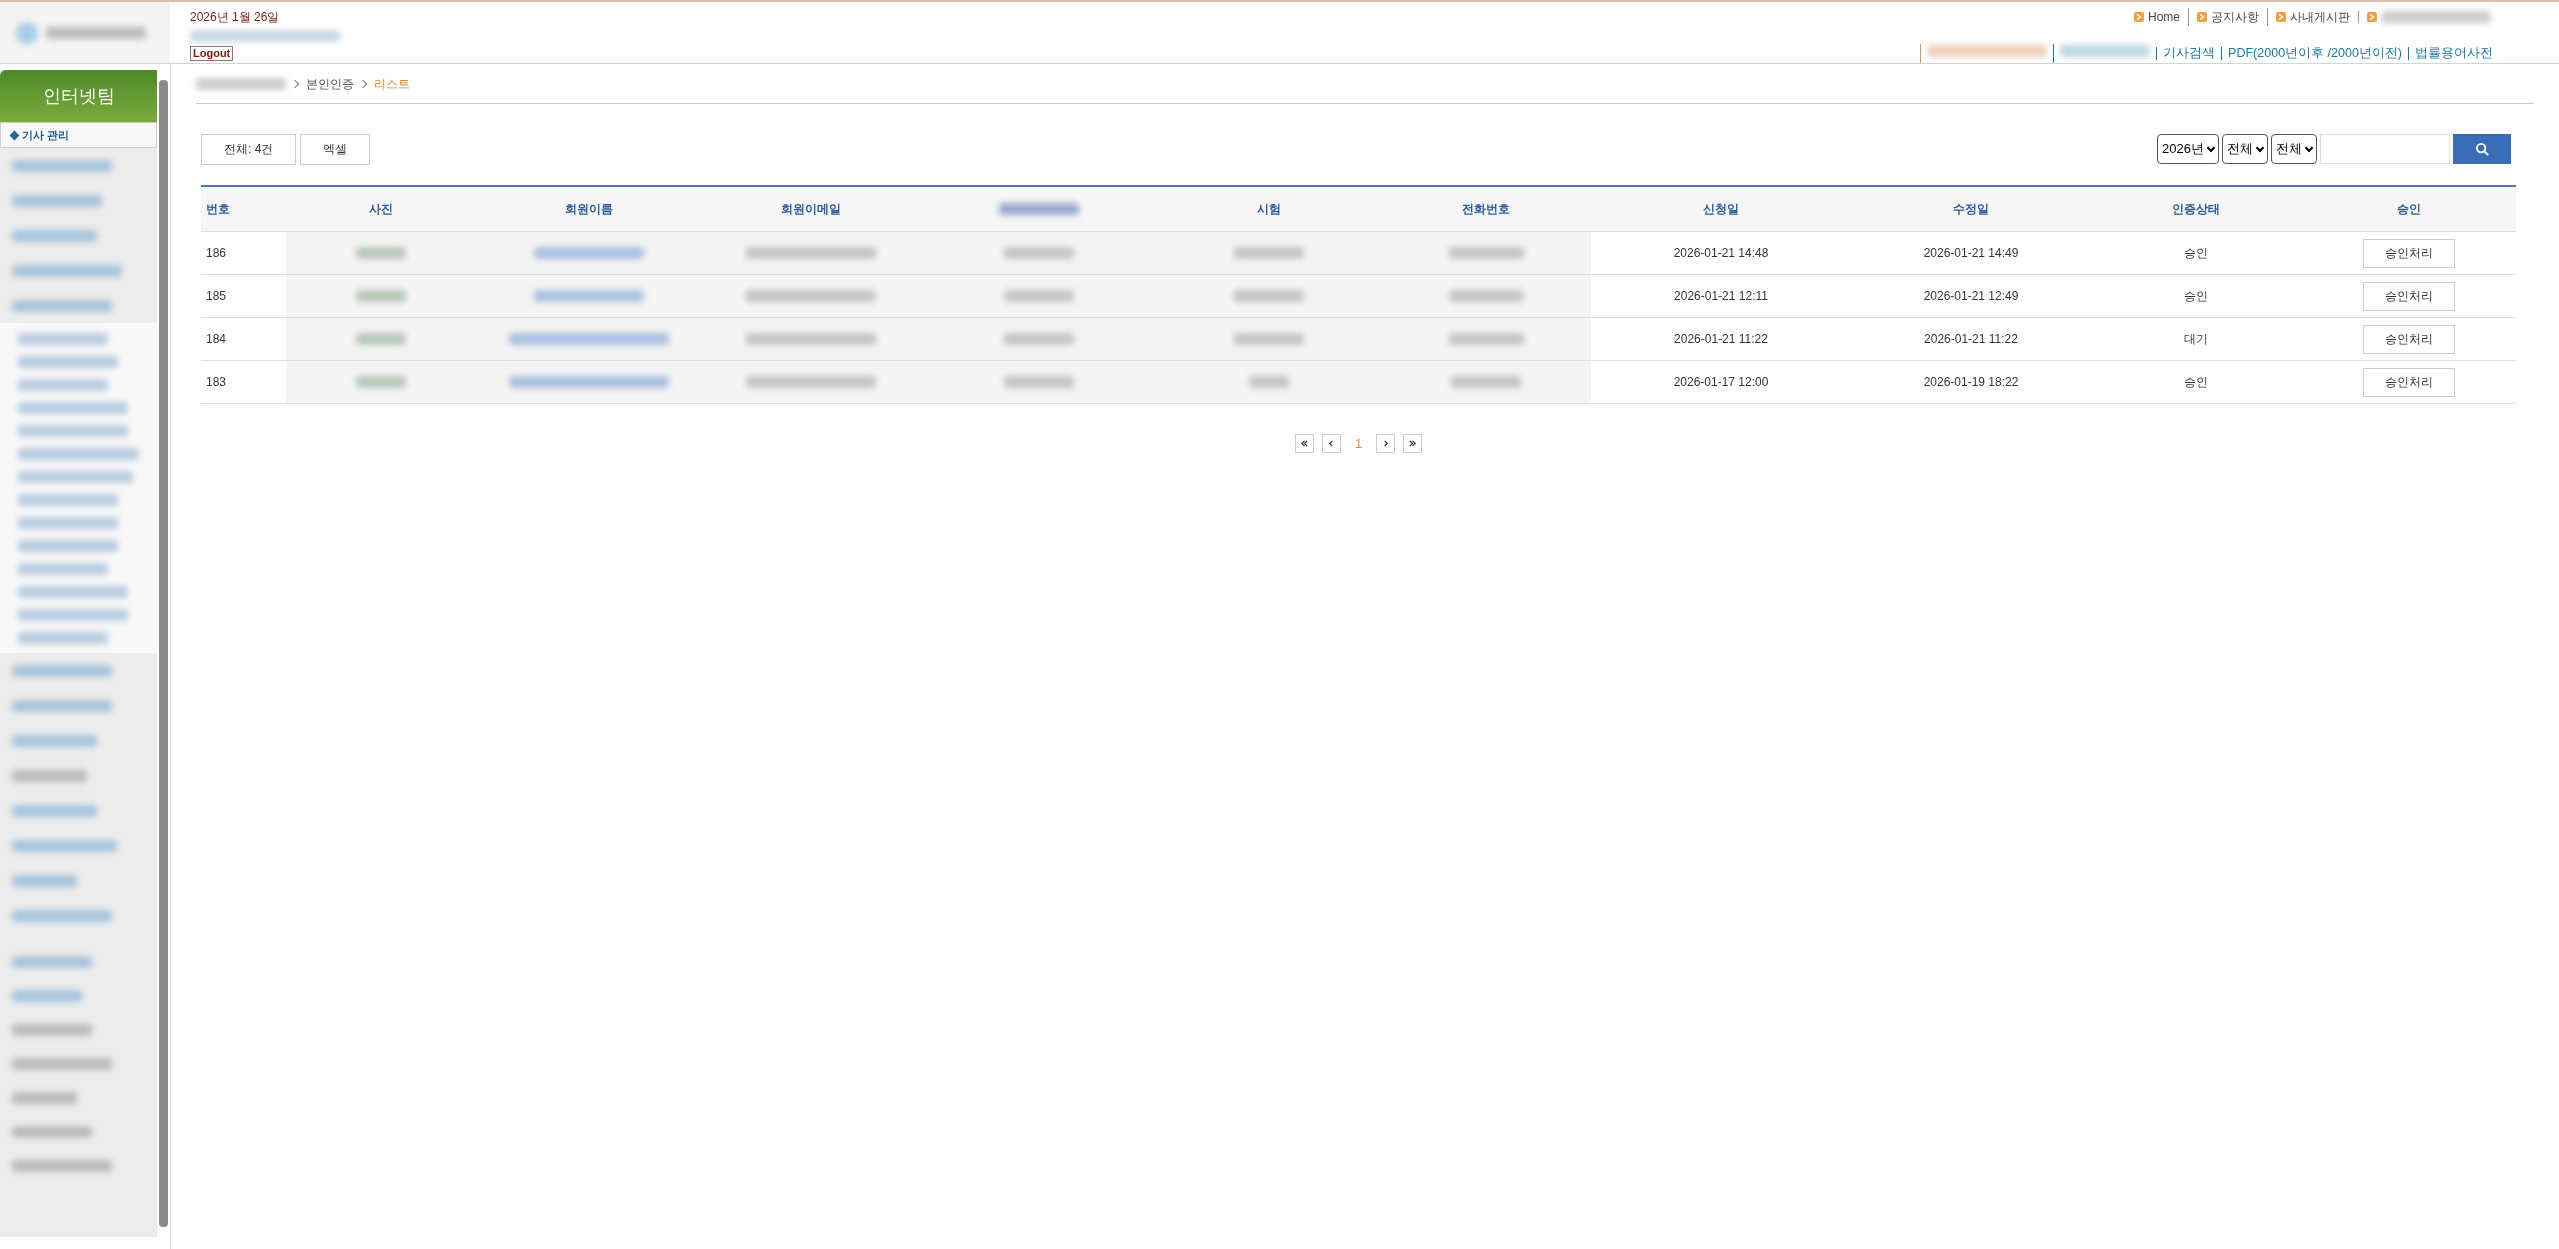 This screenshot has height=1249, width=2559. Describe the element at coordinates (249, 149) in the screenshot. I see `count-button: 전체: 4건` at that location.